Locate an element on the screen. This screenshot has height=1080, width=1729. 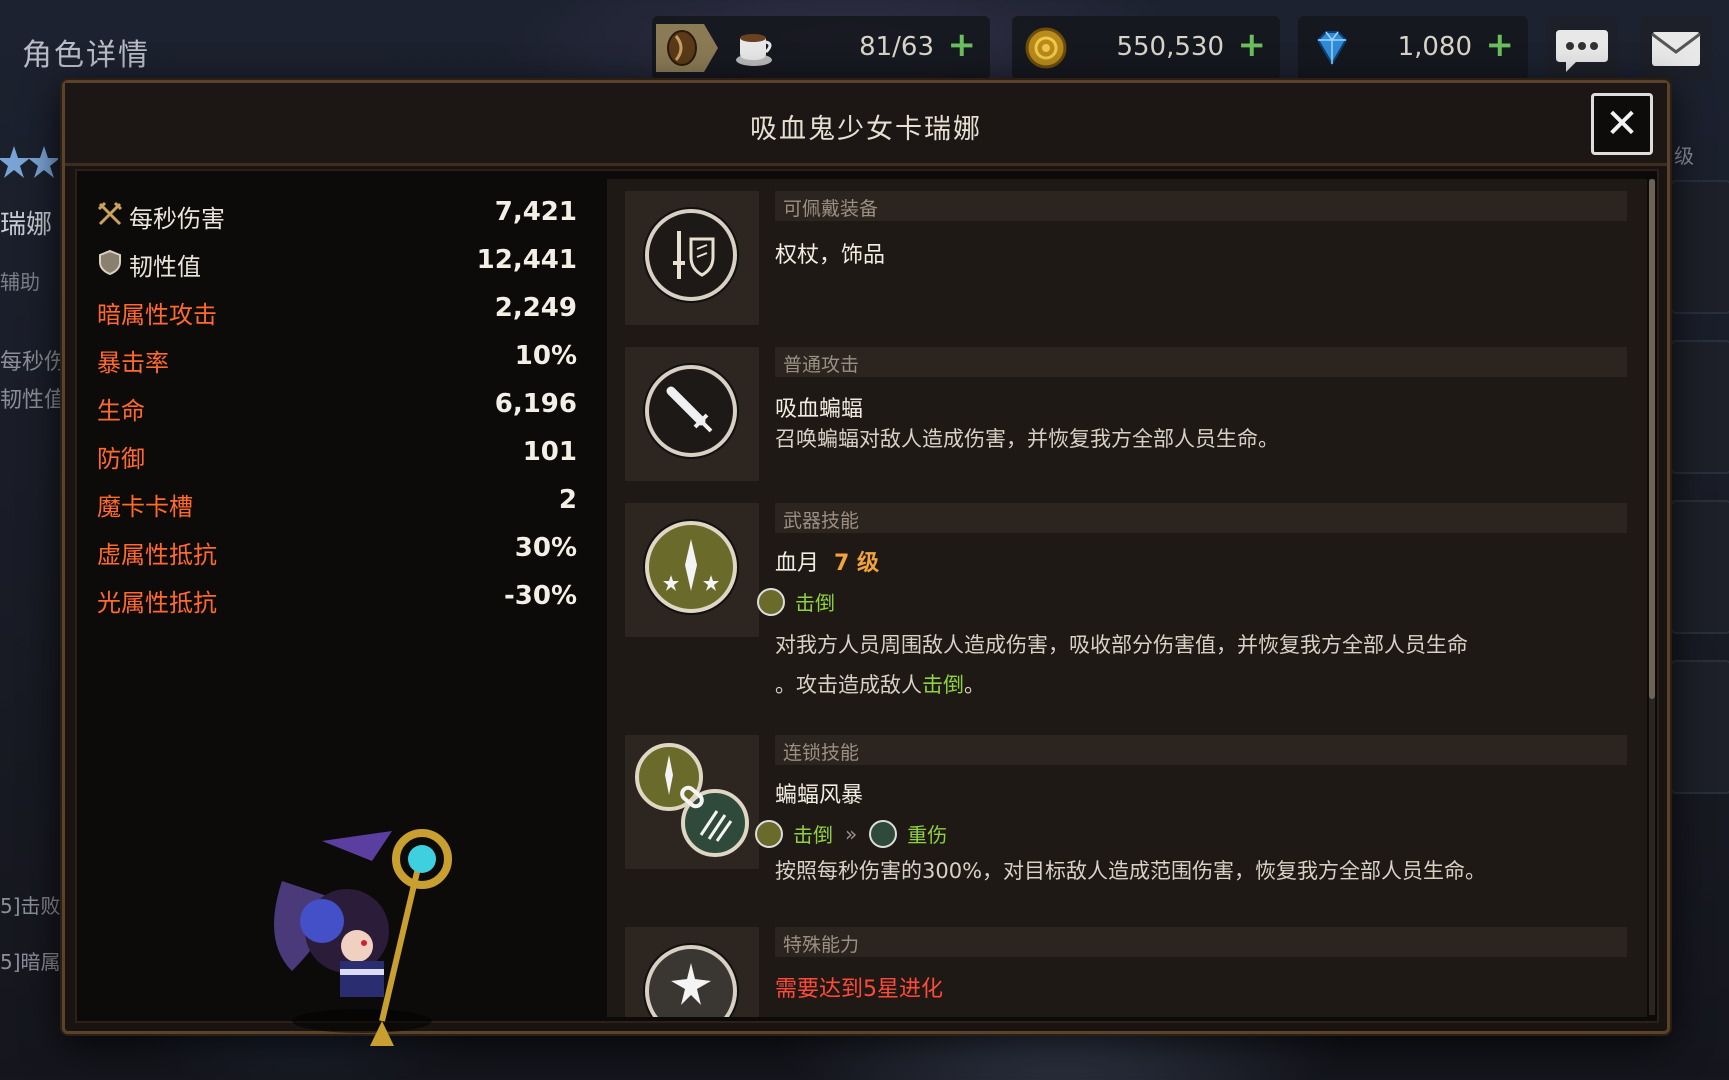
star-burst-icon is located at coordinates (691, 567).